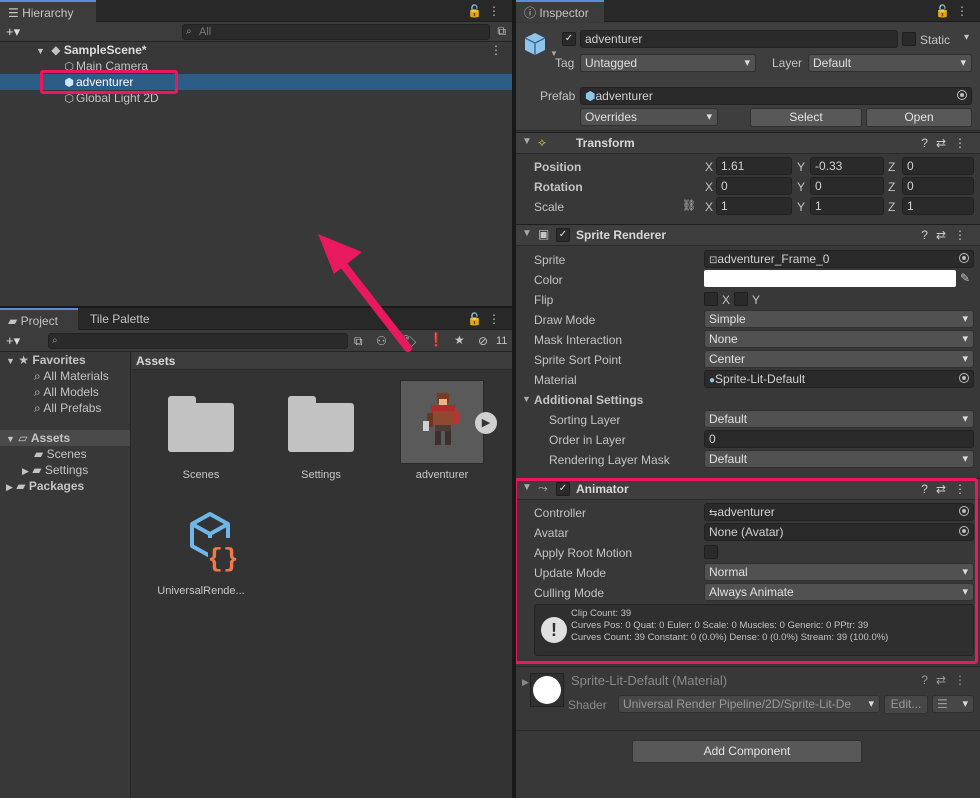 Image resolution: width=980 pixels, height=798 pixels. Describe the element at coordinates (120, 319) in the screenshot. I see `tab-tile-palette: Tile Palette` at that location.